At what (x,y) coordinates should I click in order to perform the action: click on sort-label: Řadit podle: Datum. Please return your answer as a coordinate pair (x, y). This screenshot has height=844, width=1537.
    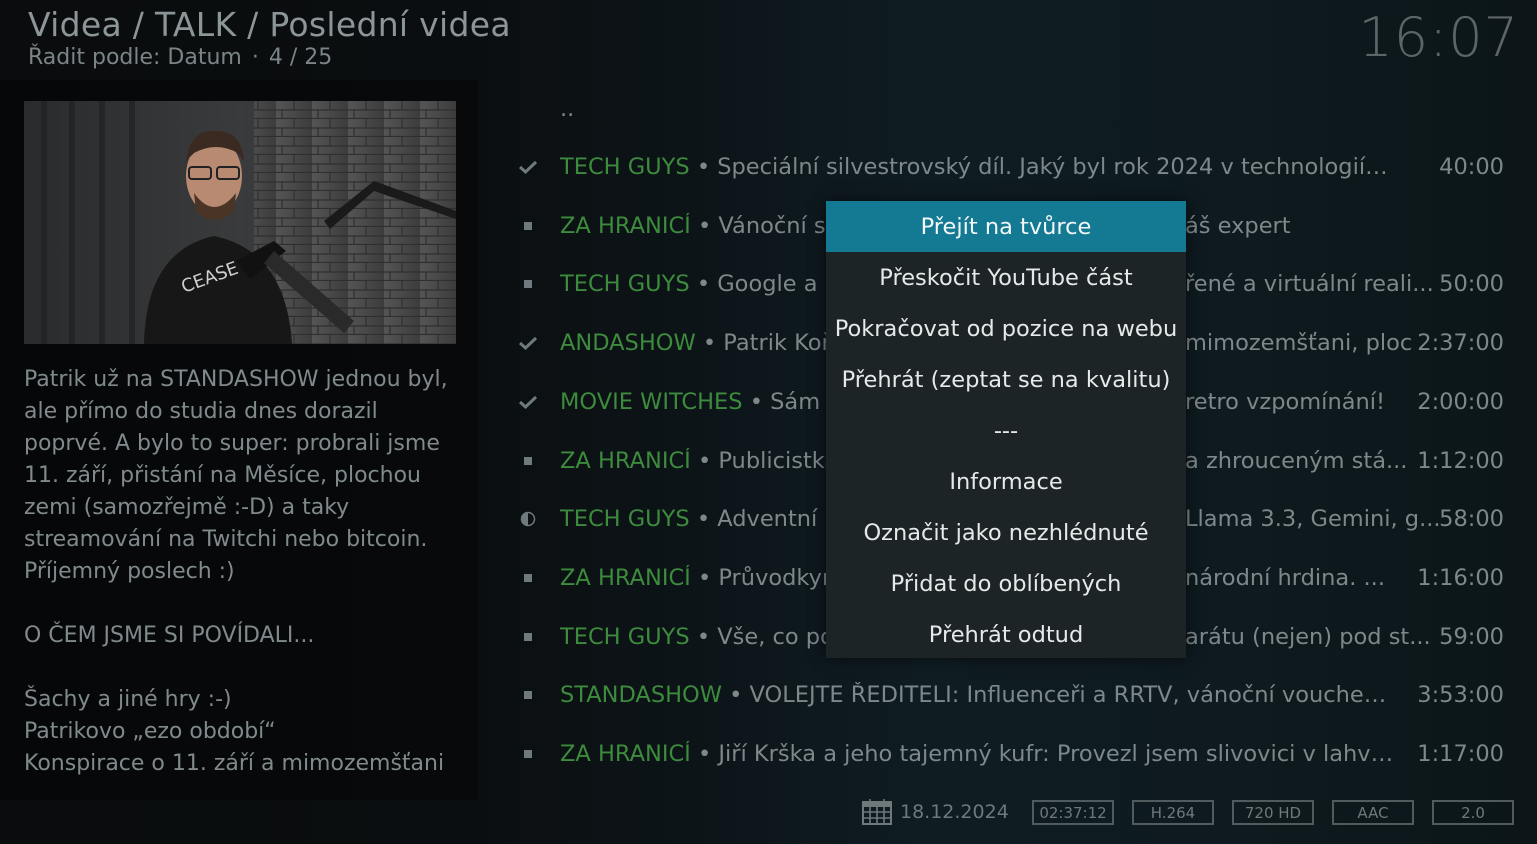
    Looking at the image, I should click on (135, 57).